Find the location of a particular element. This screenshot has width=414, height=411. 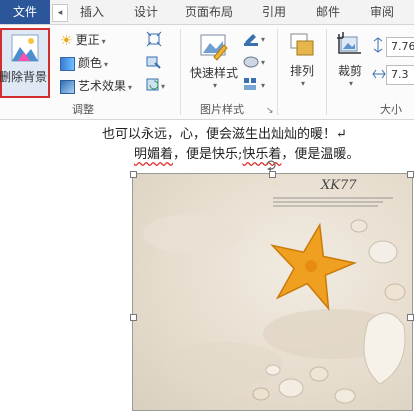

artistic-effects-label: 艺术效果 is located at coordinates (102, 86).